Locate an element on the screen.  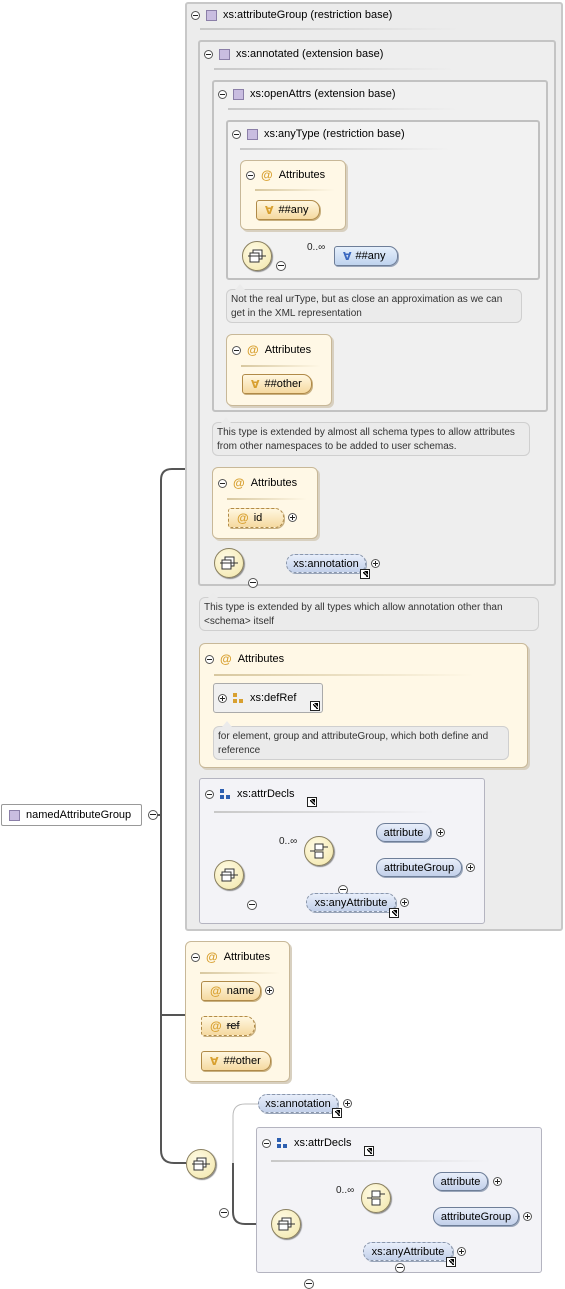
id-attribute: @ id is located at coordinates (256, 518).